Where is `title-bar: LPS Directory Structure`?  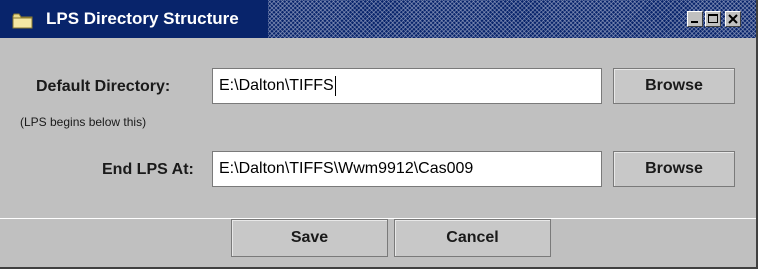 title-bar: LPS Directory Structure is located at coordinates (378, 19).